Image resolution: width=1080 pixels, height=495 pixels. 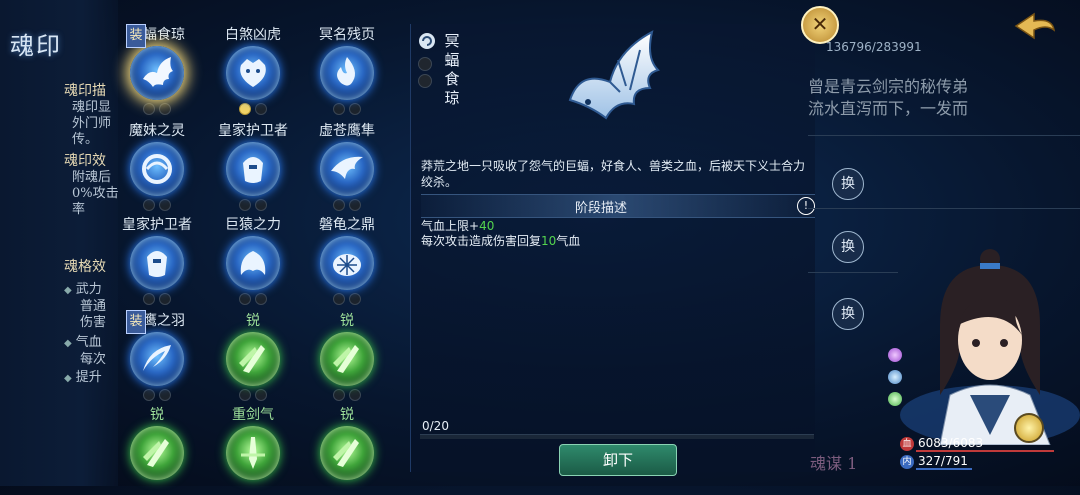 I want to click on soul-seal-cell: 虚苍鹰隼, so click(x=347, y=166).